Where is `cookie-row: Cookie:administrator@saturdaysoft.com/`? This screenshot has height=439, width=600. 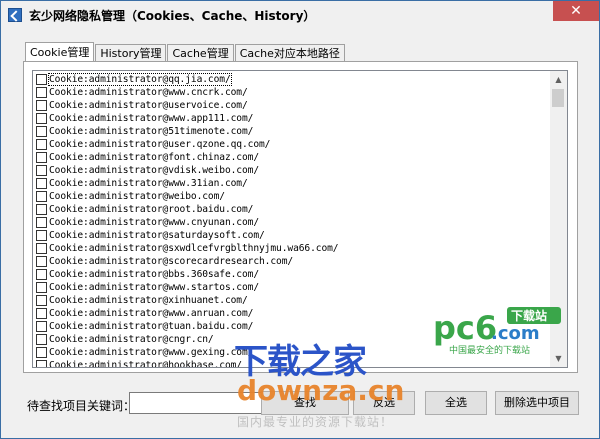 cookie-row: Cookie:administrator@saturdaysoft.com/ is located at coordinates (150, 235).